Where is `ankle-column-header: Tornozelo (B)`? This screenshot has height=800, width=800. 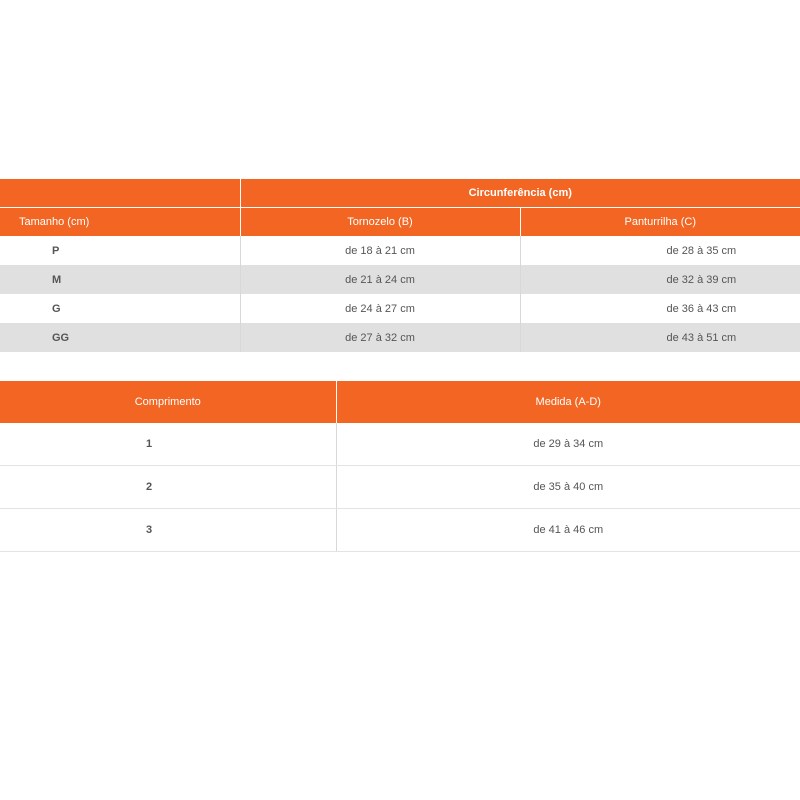
ankle-column-header: Tornozelo (B) is located at coordinates (379, 221).